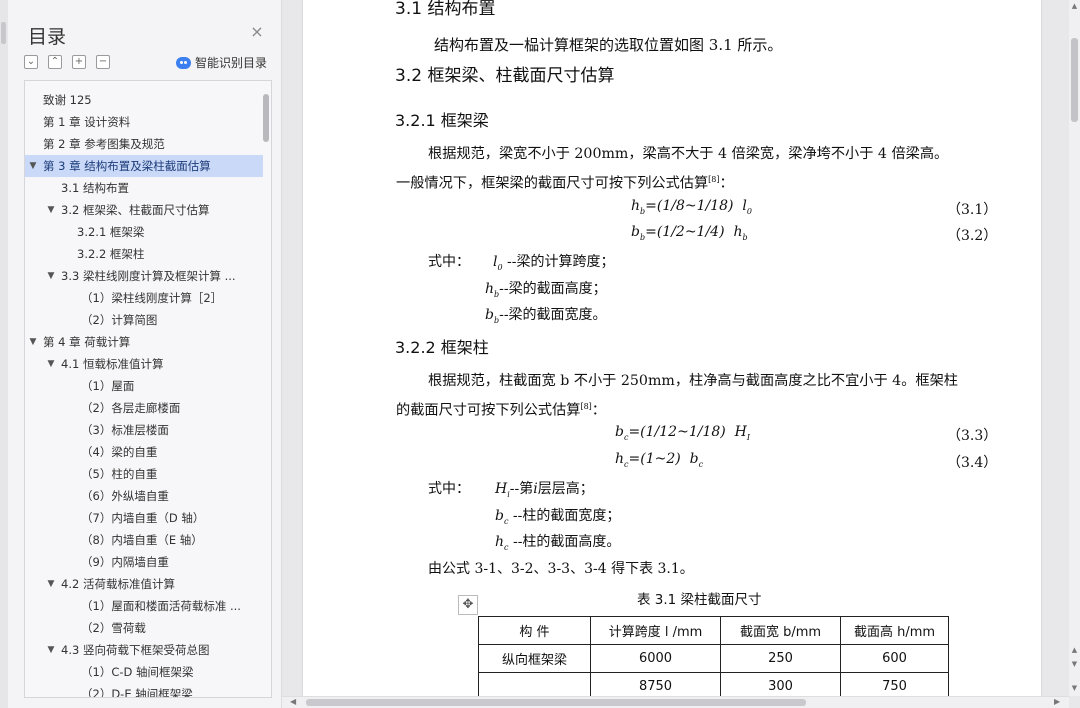  I want to click on toc-item: （7）内墙自重（D 轴）, so click(144, 518).